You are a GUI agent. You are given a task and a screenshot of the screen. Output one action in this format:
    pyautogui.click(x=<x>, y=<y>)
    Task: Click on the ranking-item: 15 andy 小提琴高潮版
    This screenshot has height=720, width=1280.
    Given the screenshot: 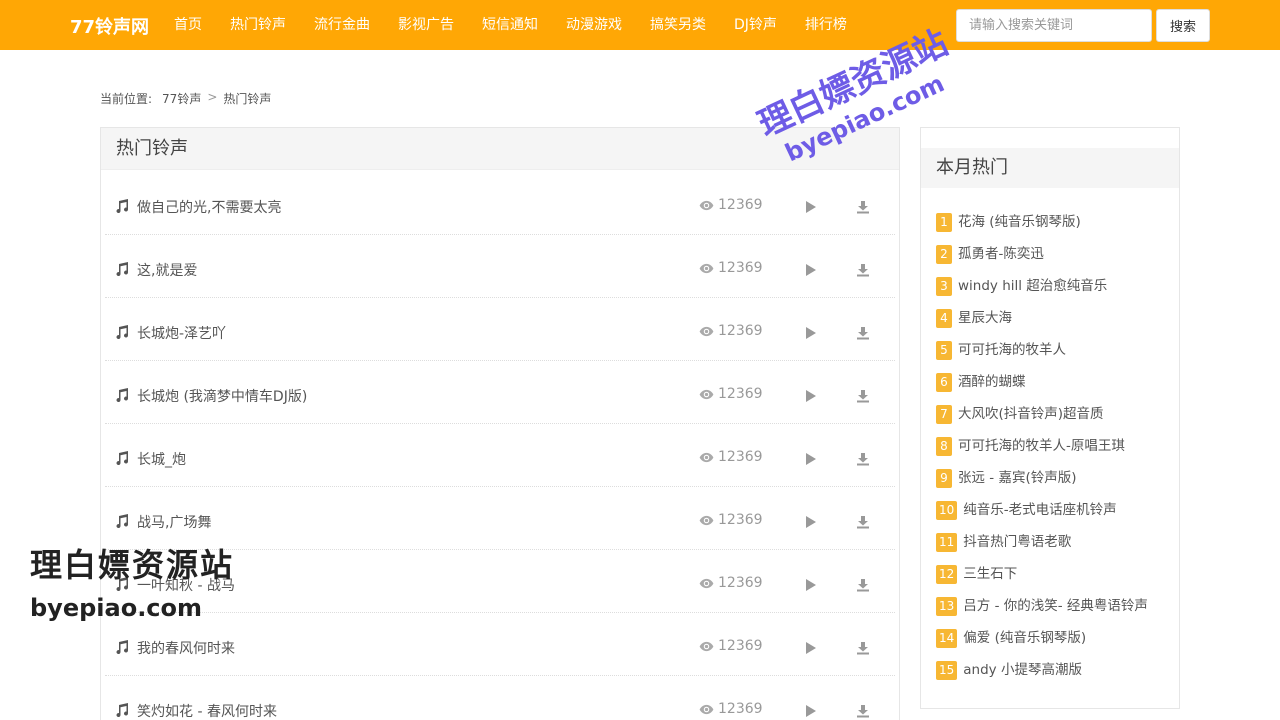 What is the action you would take?
    pyautogui.click(x=1056, y=677)
    